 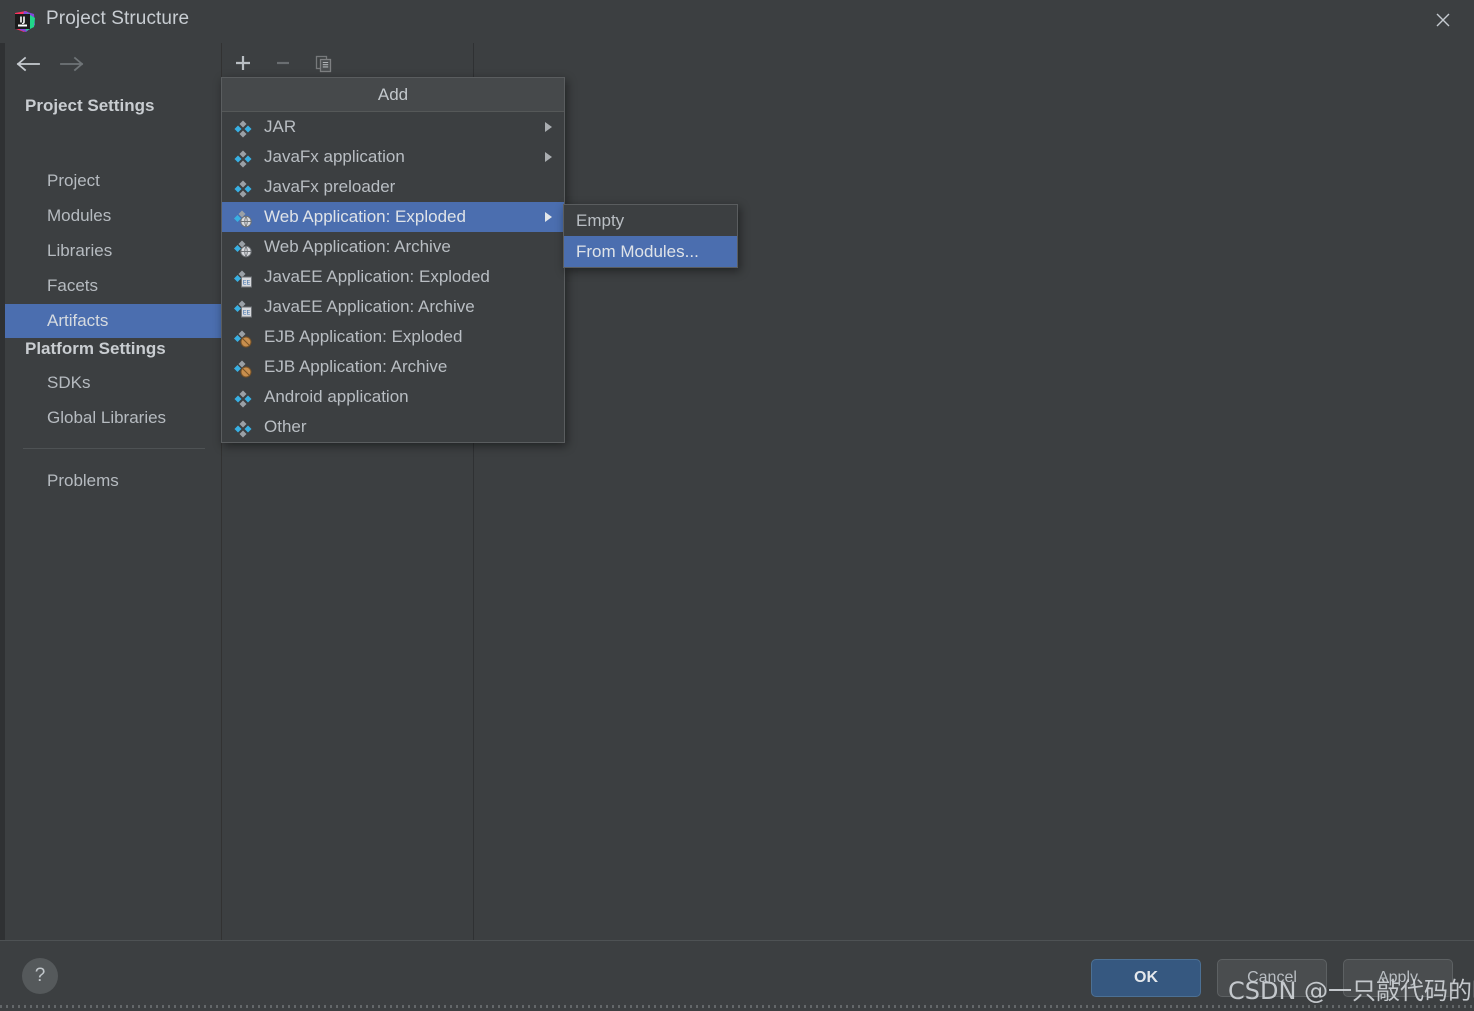 What do you see at coordinates (348, 62) in the screenshot?
I see `artifacts-toolbar` at bounding box center [348, 62].